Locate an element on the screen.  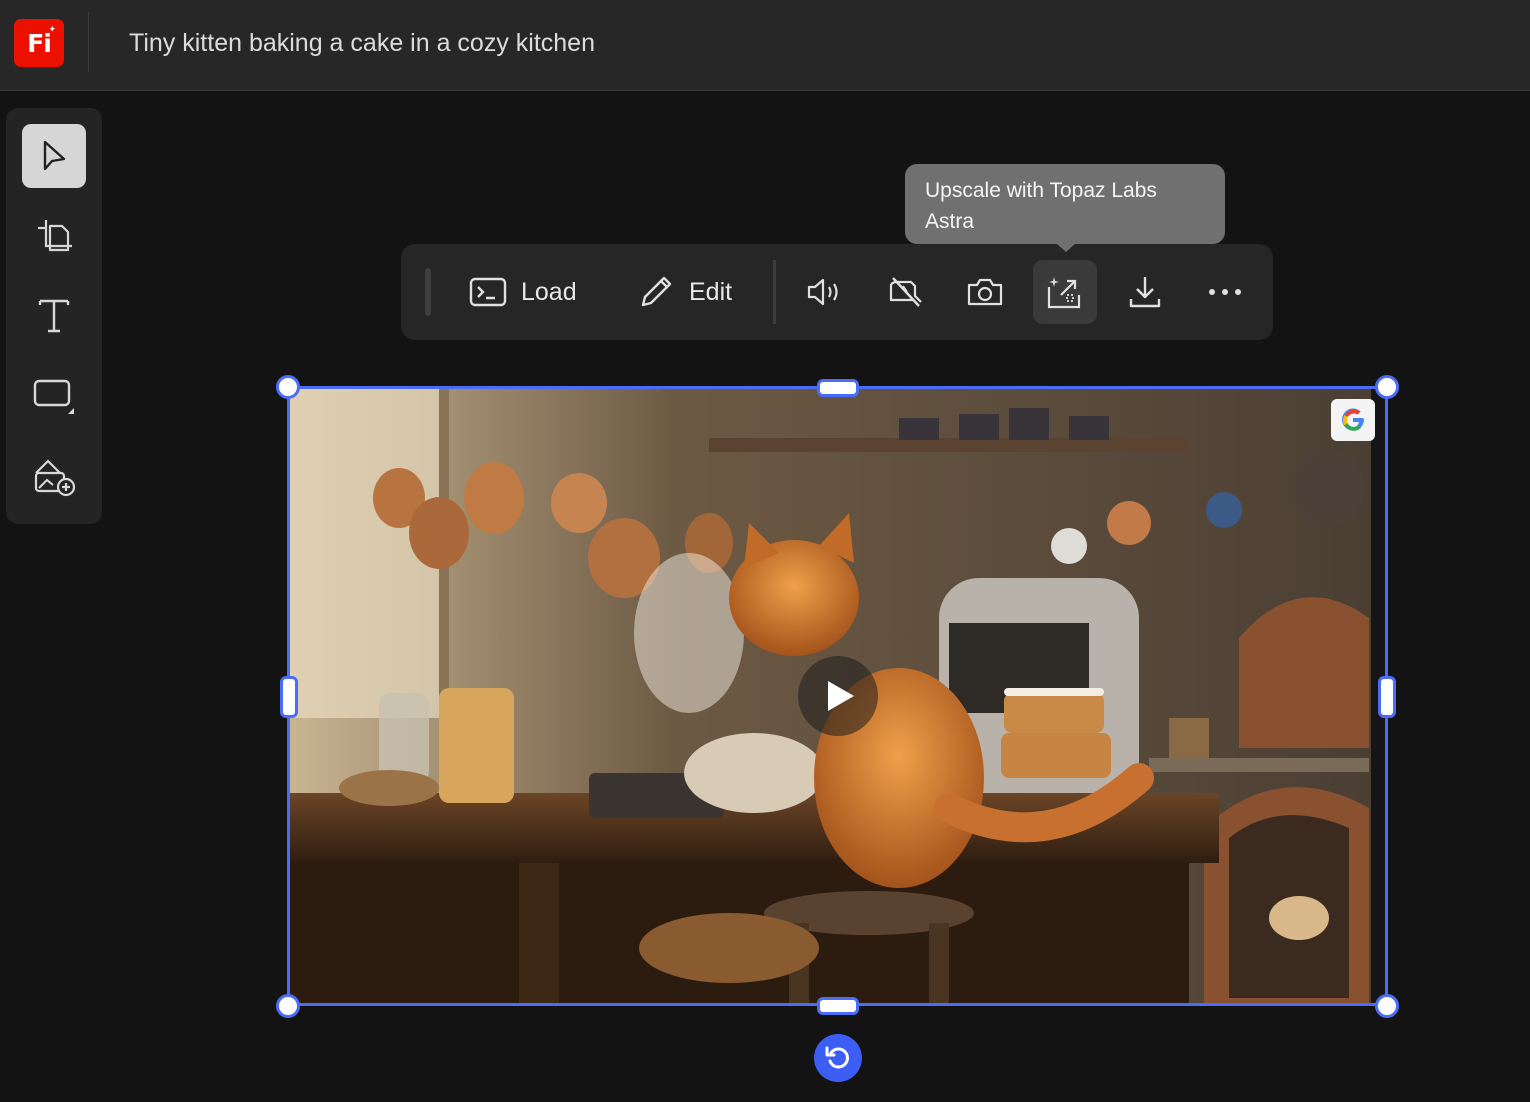
video-action-bar: Load Edit is located at coordinates (837, 292).